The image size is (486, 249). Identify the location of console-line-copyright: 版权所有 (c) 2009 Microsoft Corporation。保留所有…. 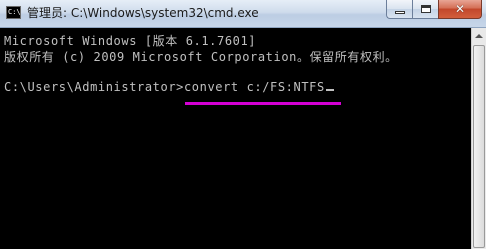
(201, 57).